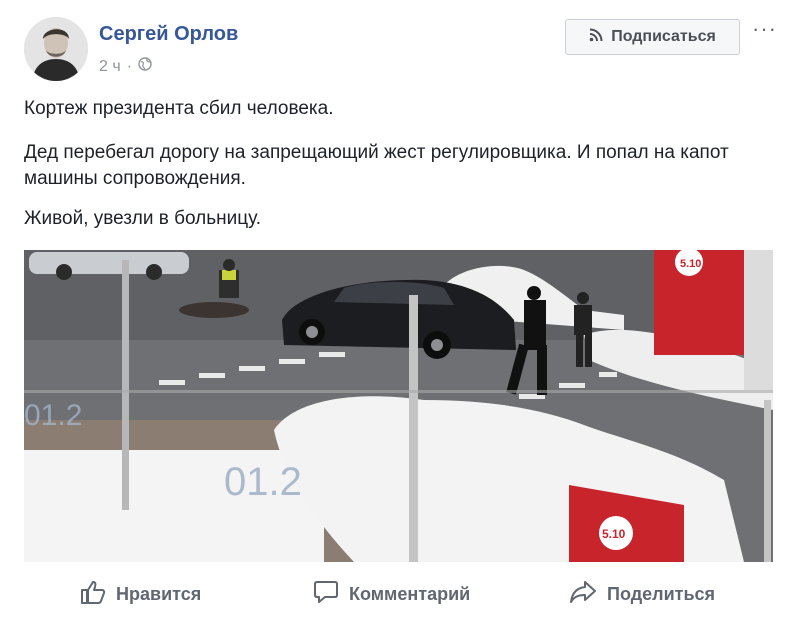 The image size is (800, 627). I want to click on sign-text-bottom: 5.10, so click(614, 534).